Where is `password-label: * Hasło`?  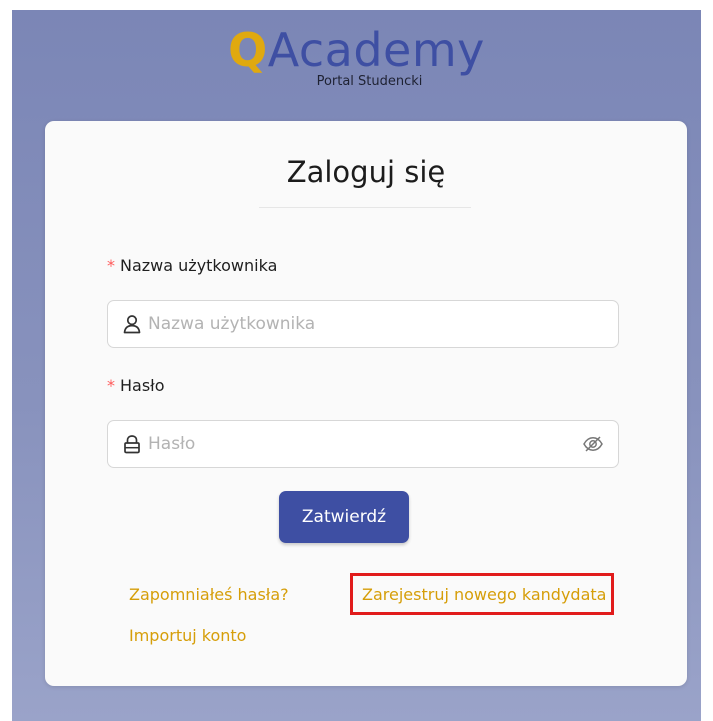 password-label: * Hasło is located at coordinates (136, 385).